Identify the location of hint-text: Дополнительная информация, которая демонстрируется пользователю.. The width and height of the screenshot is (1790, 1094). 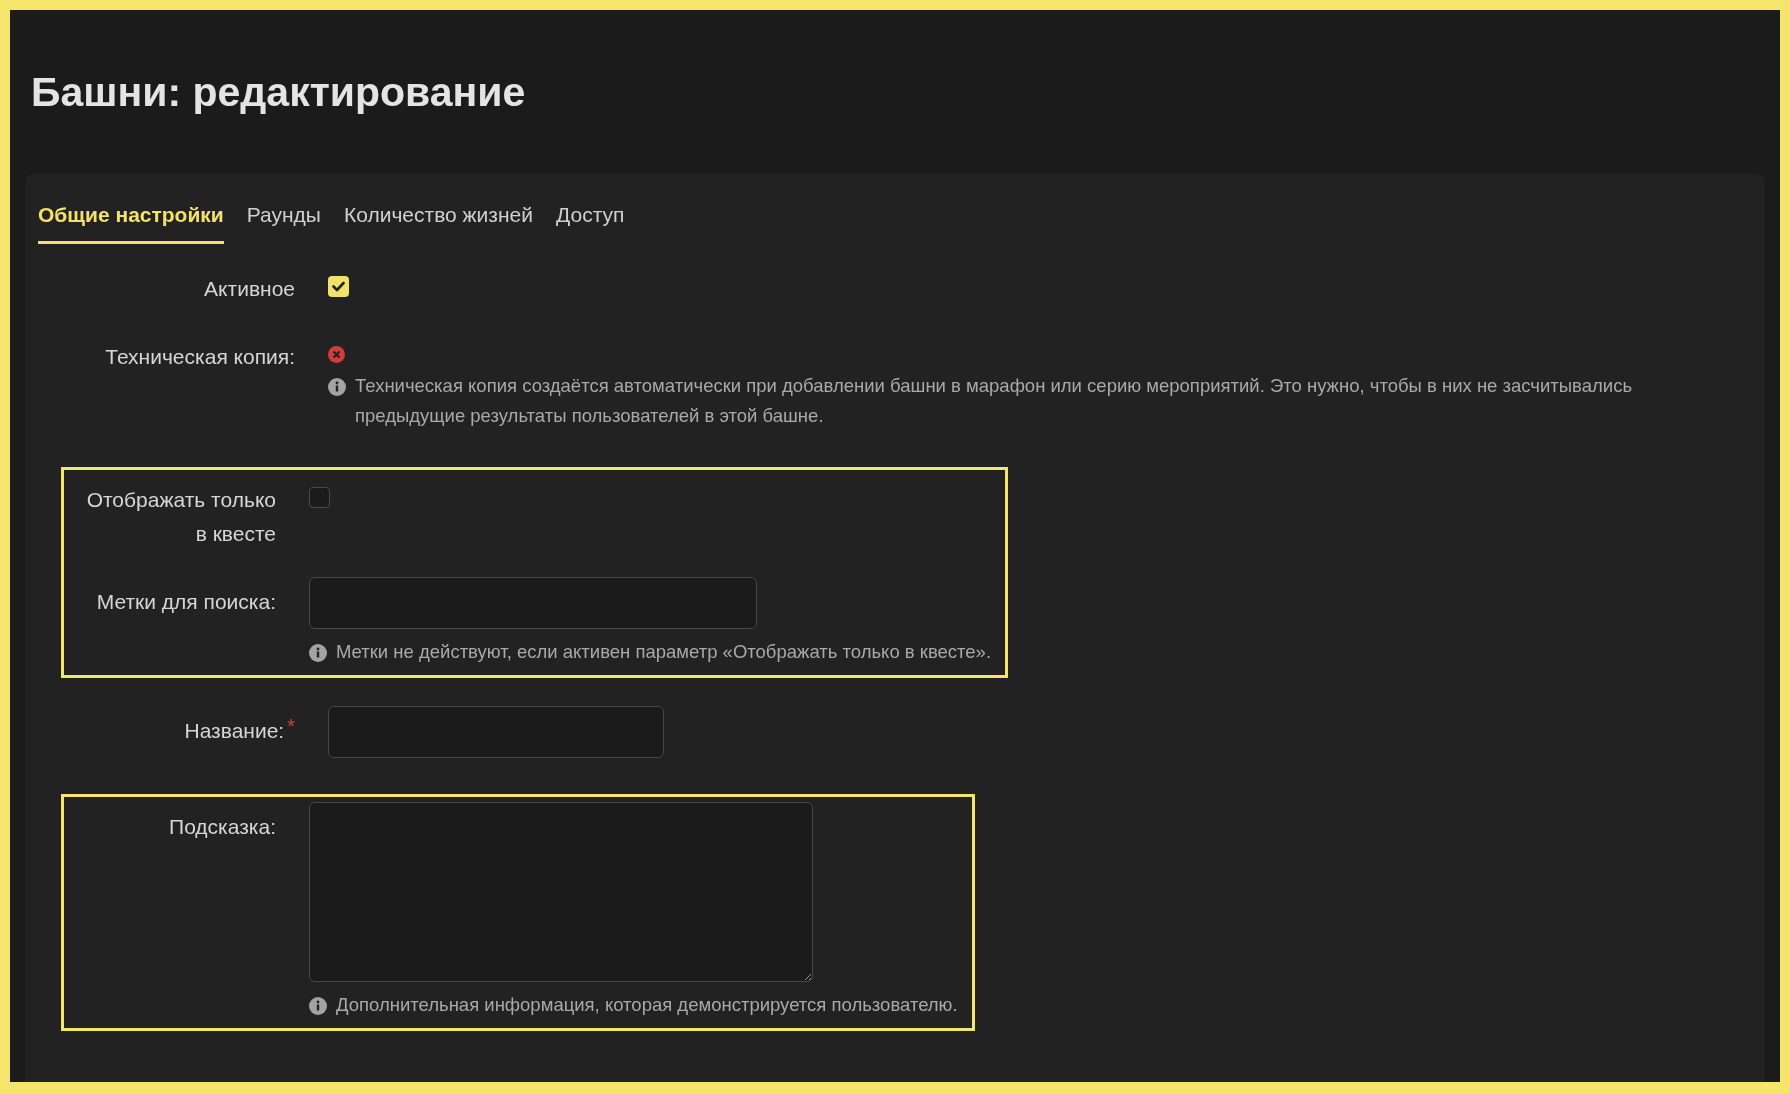
(647, 1004).